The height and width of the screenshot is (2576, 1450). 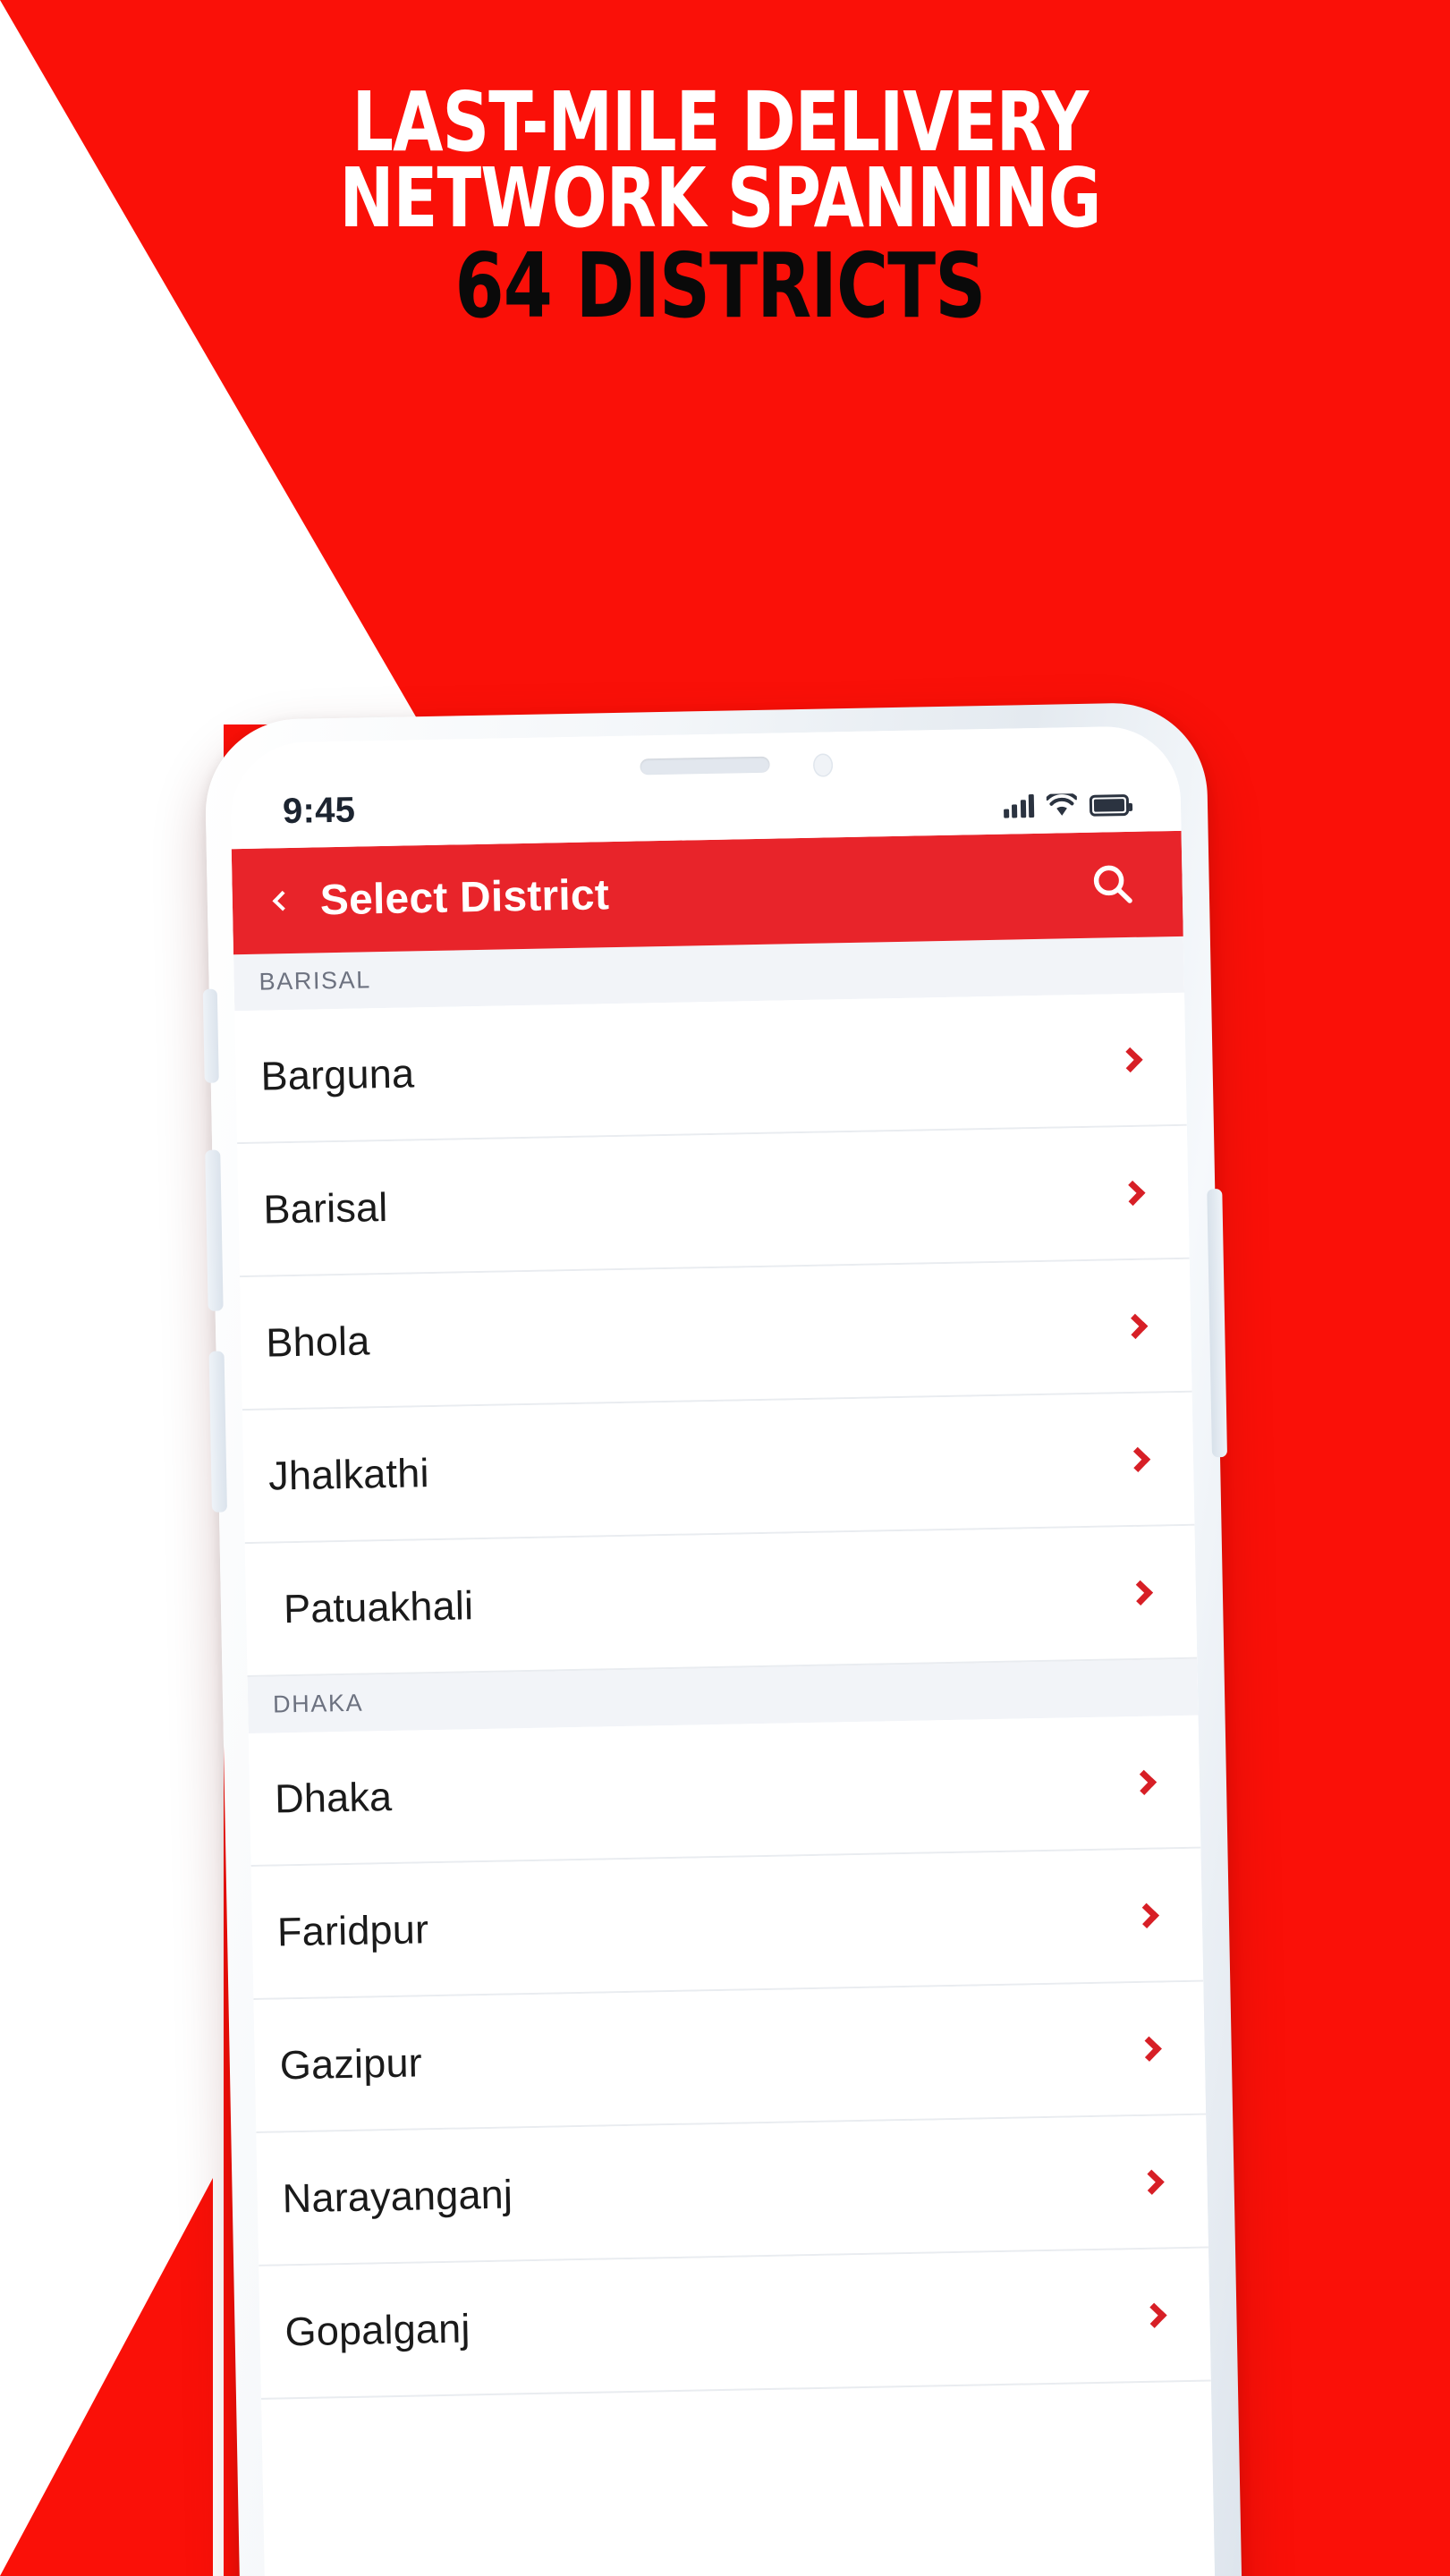 I want to click on district-row: Barguna, so click(x=711, y=1068).